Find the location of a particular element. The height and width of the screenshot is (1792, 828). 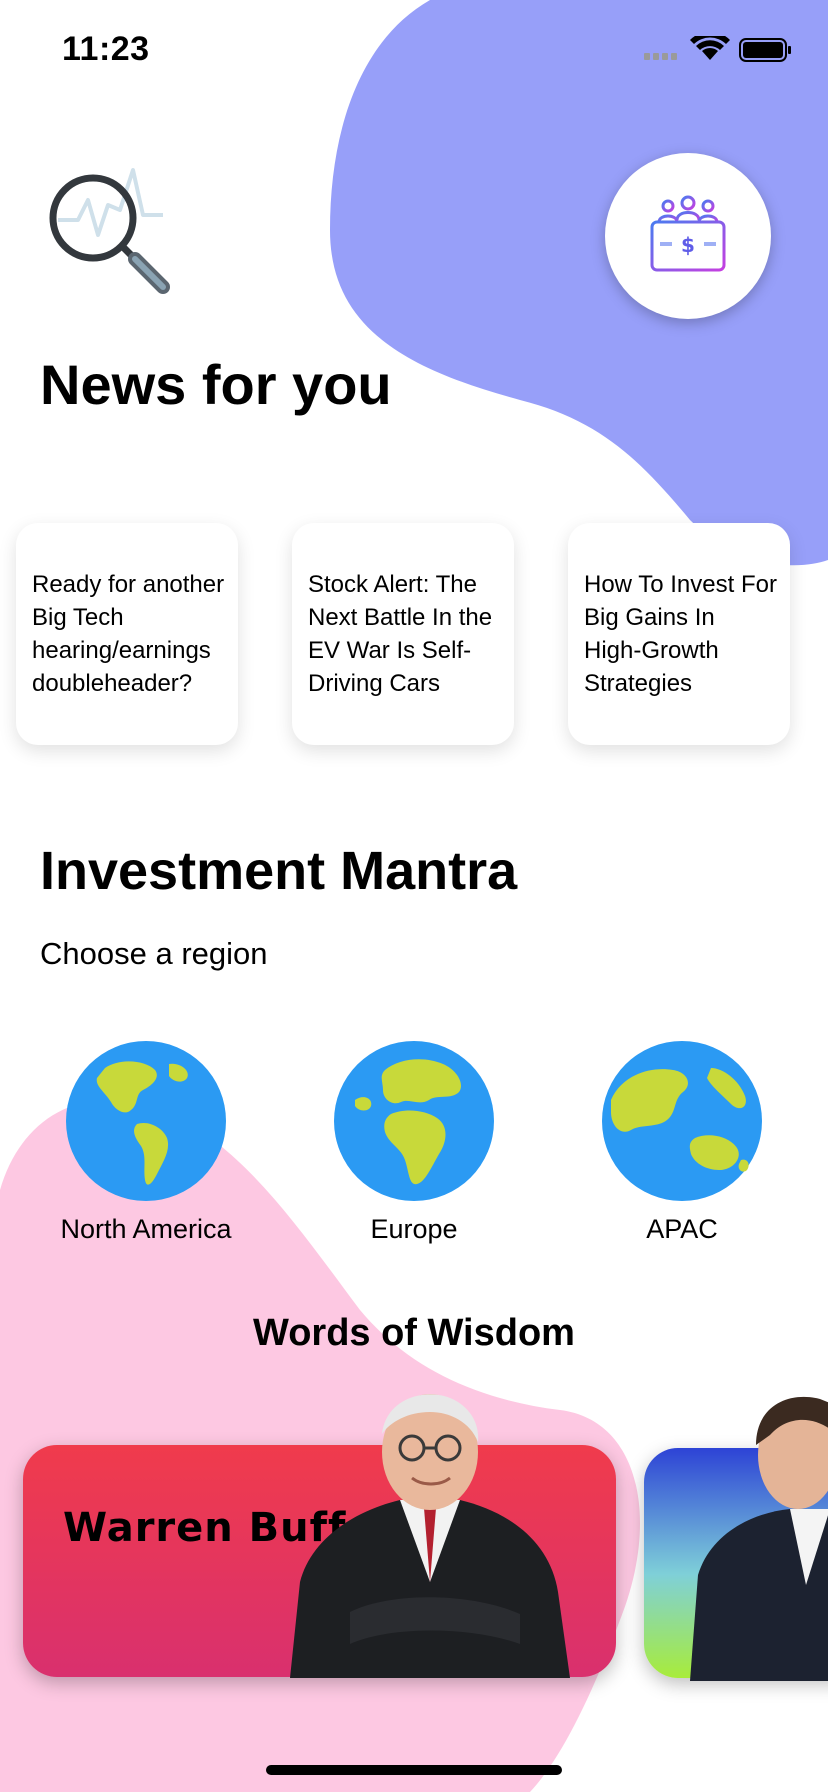

region-europe: Europe is located at coordinates (414, 1142).